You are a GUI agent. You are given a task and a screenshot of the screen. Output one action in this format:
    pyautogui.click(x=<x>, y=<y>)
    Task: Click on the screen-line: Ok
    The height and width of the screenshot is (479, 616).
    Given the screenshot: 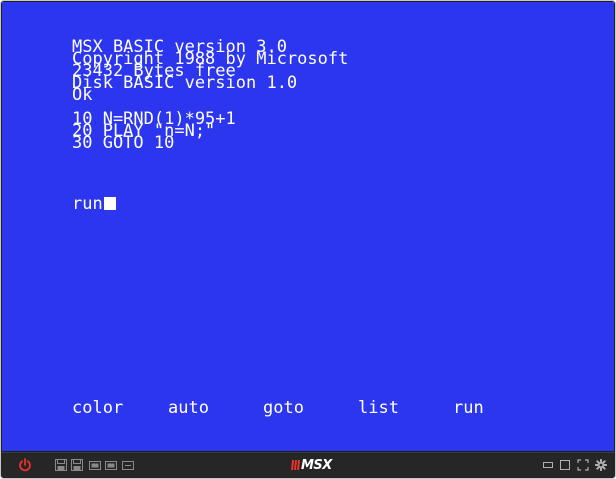 What is the action you would take?
    pyautogui.click(x=82, y=95)
    